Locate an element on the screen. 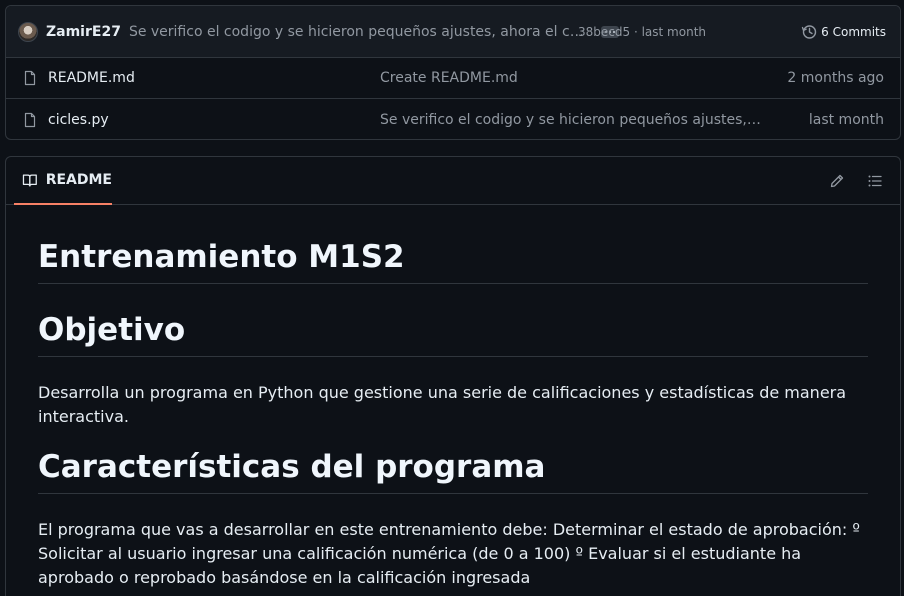  file-date: 2 months ago is located at coordinates (835, 78).